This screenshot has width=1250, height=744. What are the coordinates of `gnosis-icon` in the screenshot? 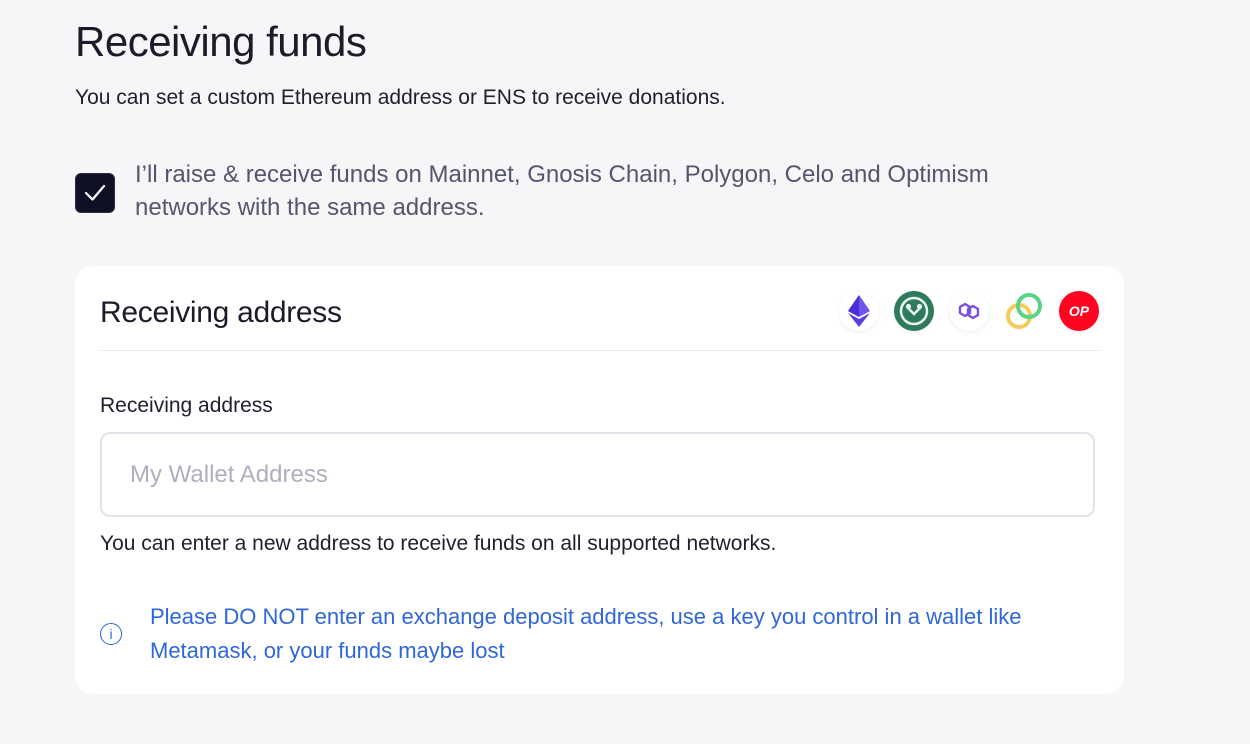 It's located at (914, 311).